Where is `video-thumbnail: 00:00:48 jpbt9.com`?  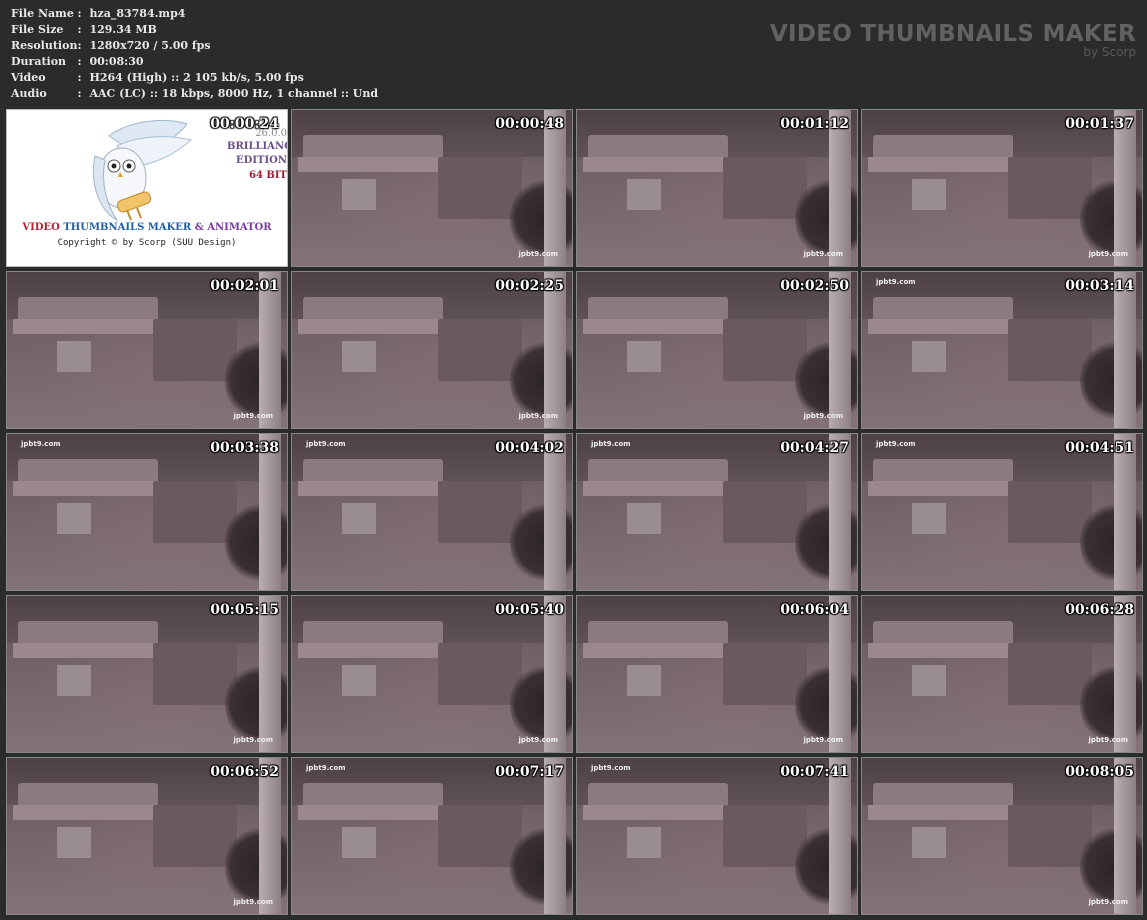
video-thumbnail: 00:00:48 jpbt9.com is located at coordinates (432, 188).